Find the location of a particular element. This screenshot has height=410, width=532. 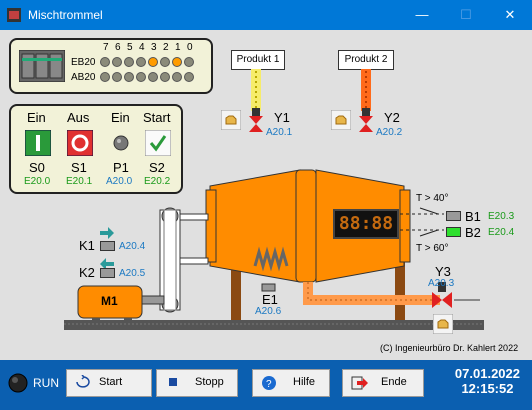

run-status-label: RUN is located at coordinates (46, 383).